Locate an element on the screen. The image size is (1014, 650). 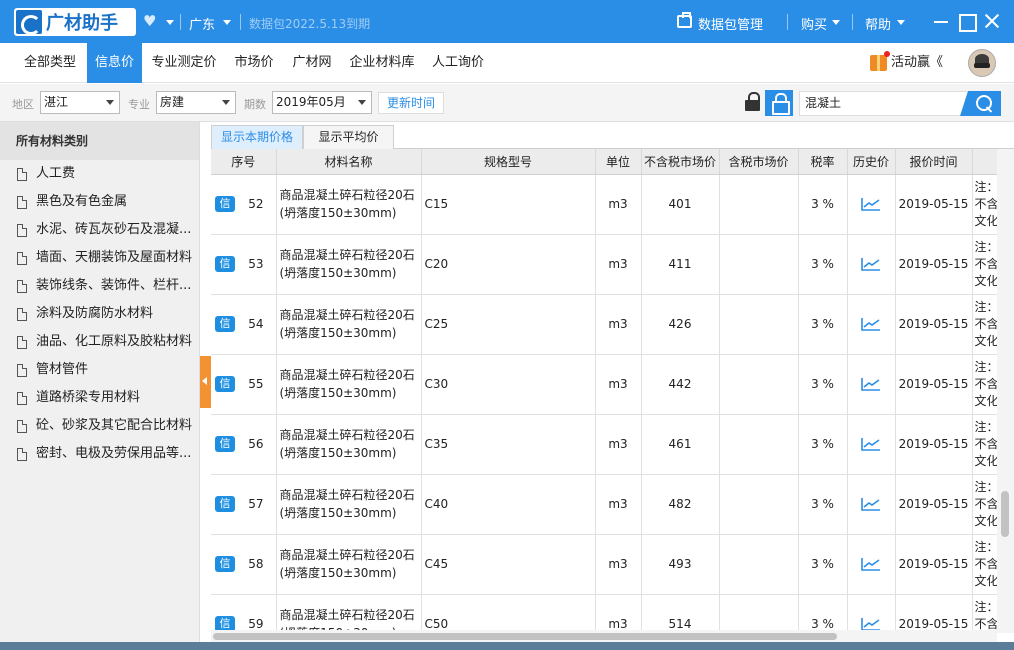
horizontal-scrollbar is located at coordinates (604, 636).